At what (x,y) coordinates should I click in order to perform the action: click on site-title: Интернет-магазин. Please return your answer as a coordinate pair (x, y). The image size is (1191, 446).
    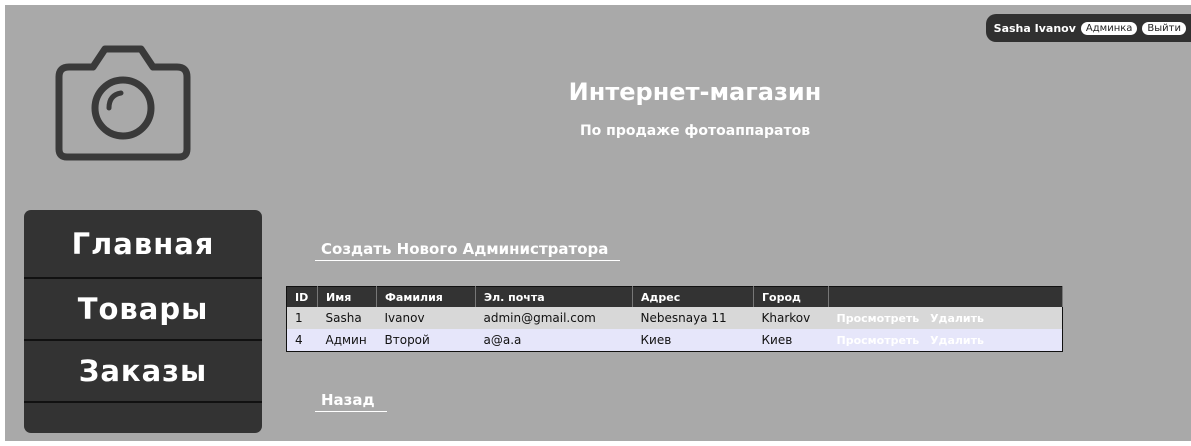
    Looking at the image, I should click on (695, 92).